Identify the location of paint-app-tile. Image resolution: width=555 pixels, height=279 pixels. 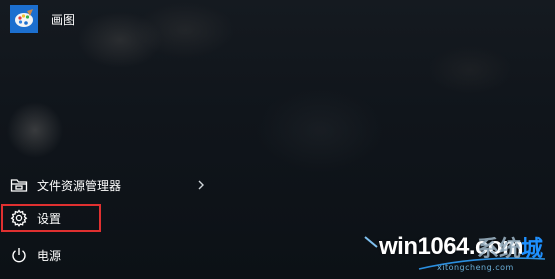
(24, 19).